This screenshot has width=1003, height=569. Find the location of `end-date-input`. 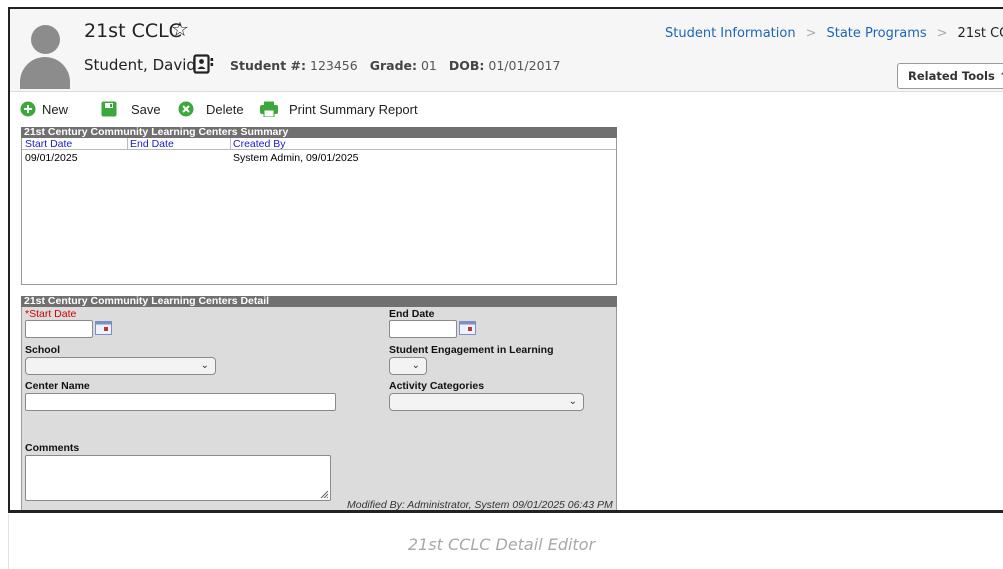

end-date-input is located at coordinates (423, 329).